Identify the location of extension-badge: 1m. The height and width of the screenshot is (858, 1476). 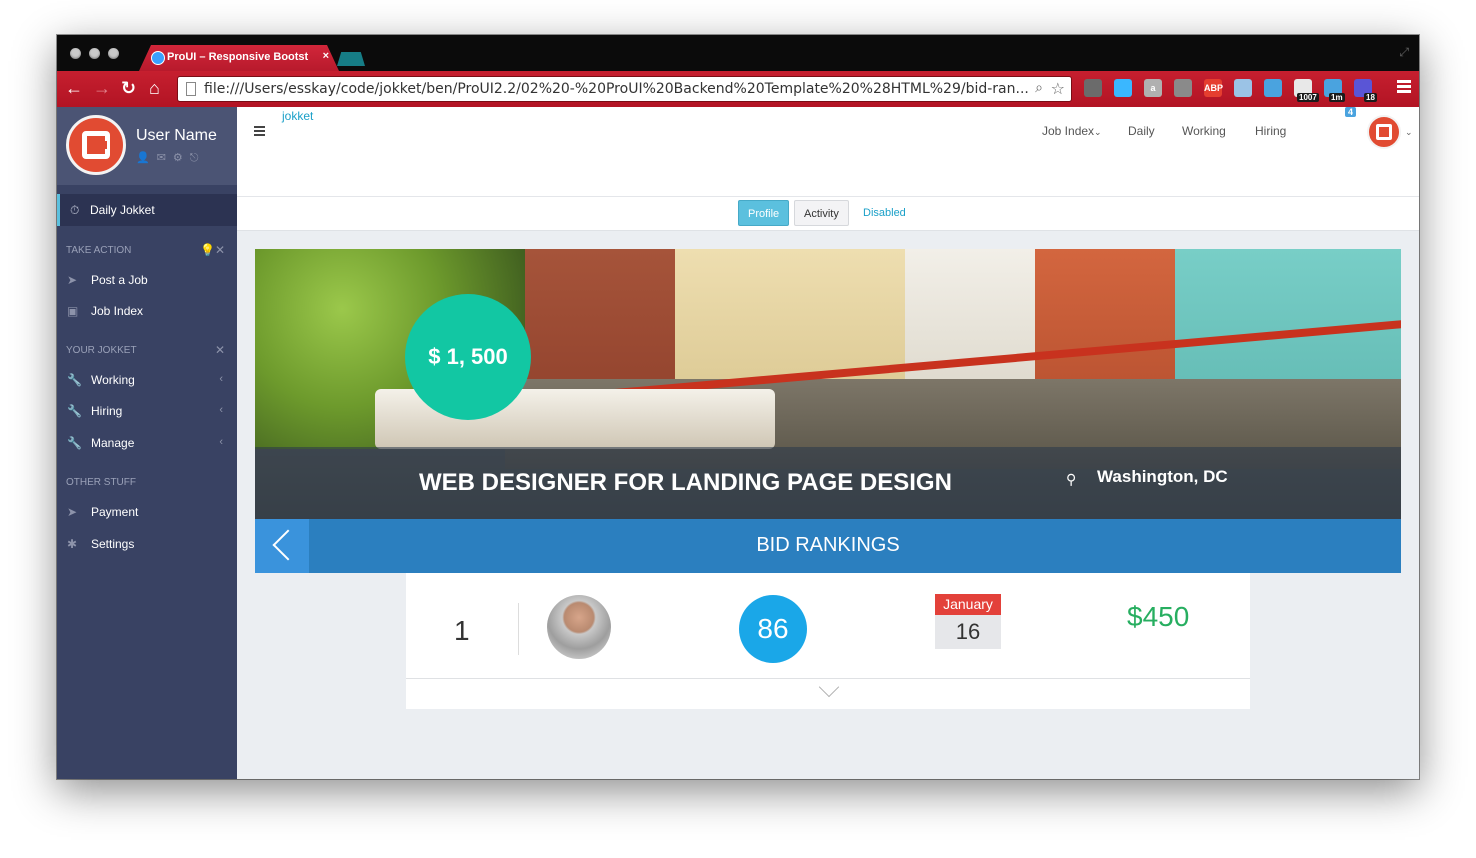
(1337, 97).